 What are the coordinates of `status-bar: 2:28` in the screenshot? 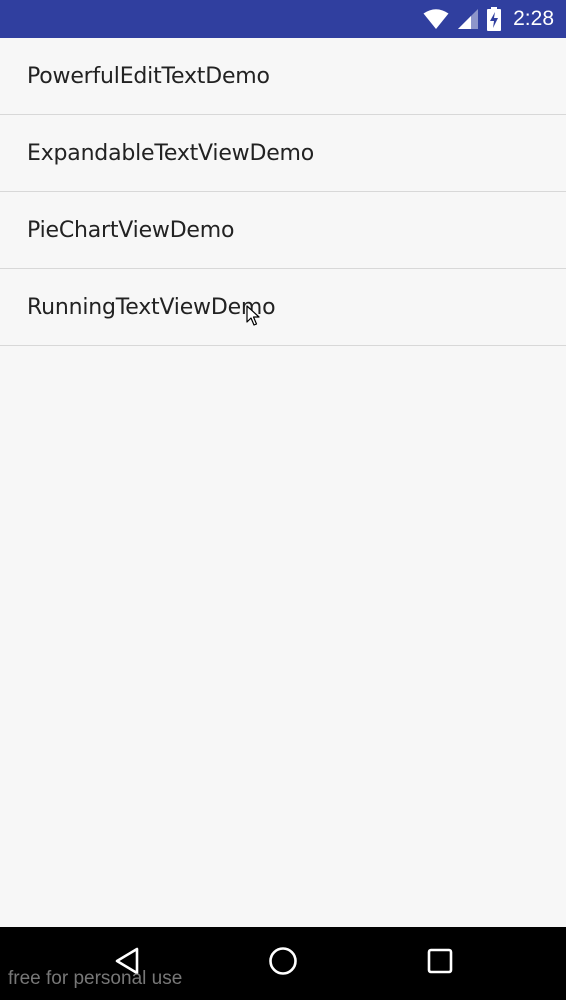 It's located at (283, 19).